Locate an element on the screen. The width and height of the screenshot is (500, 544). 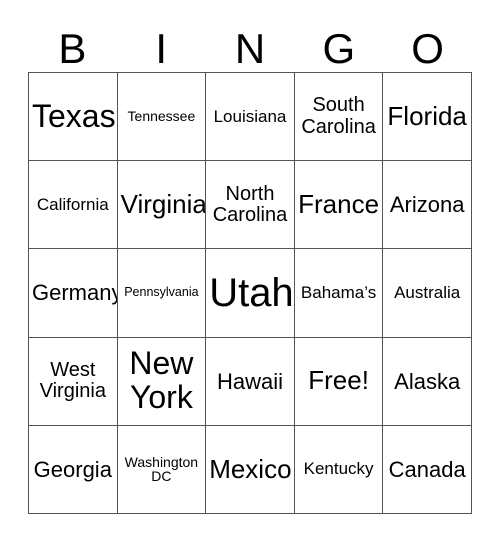
bingo-cell-label: South Carolina is located at coordinates (338, 116).